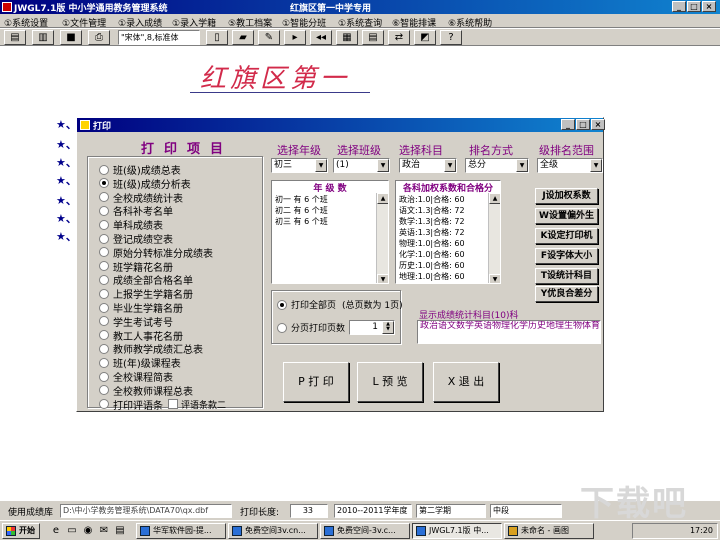 The image size is (720, 540). Describe the element at coordinates (390, 382) in the screenshot. I see `preview-button: L 预 览` at that location.